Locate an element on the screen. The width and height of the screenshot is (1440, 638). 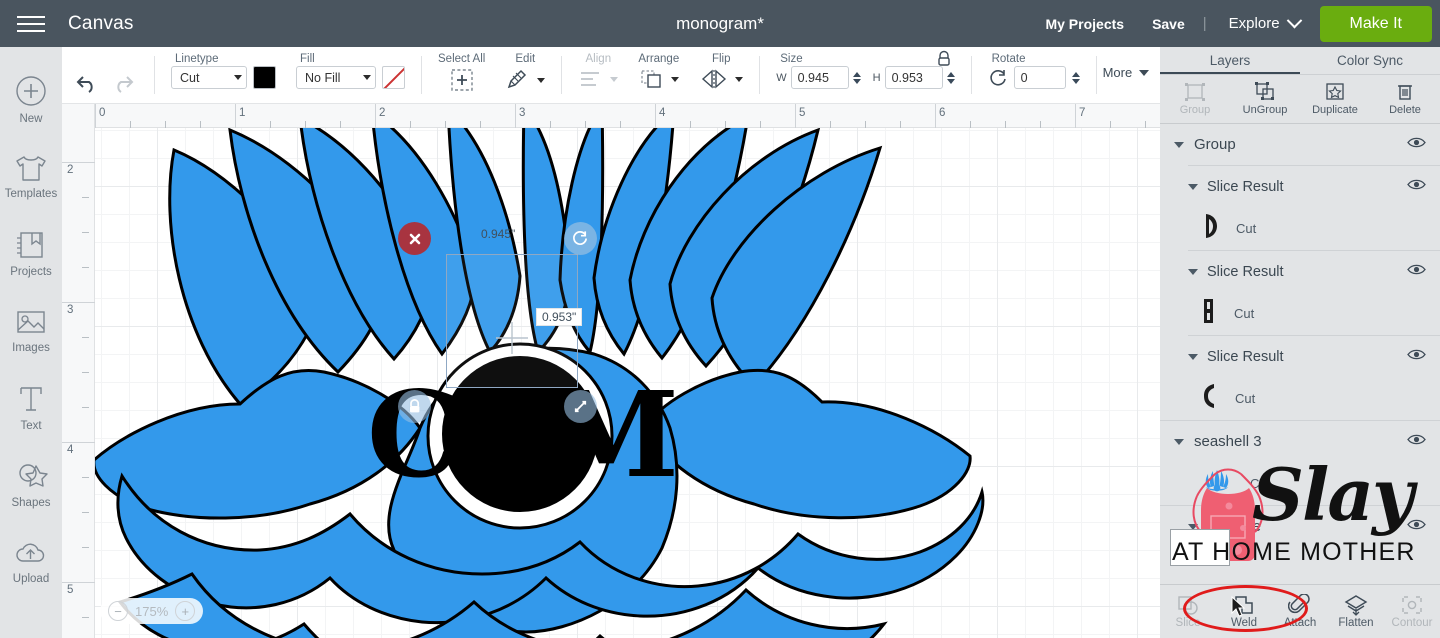
edit-group: Edit is located at coordinates (525, 75).